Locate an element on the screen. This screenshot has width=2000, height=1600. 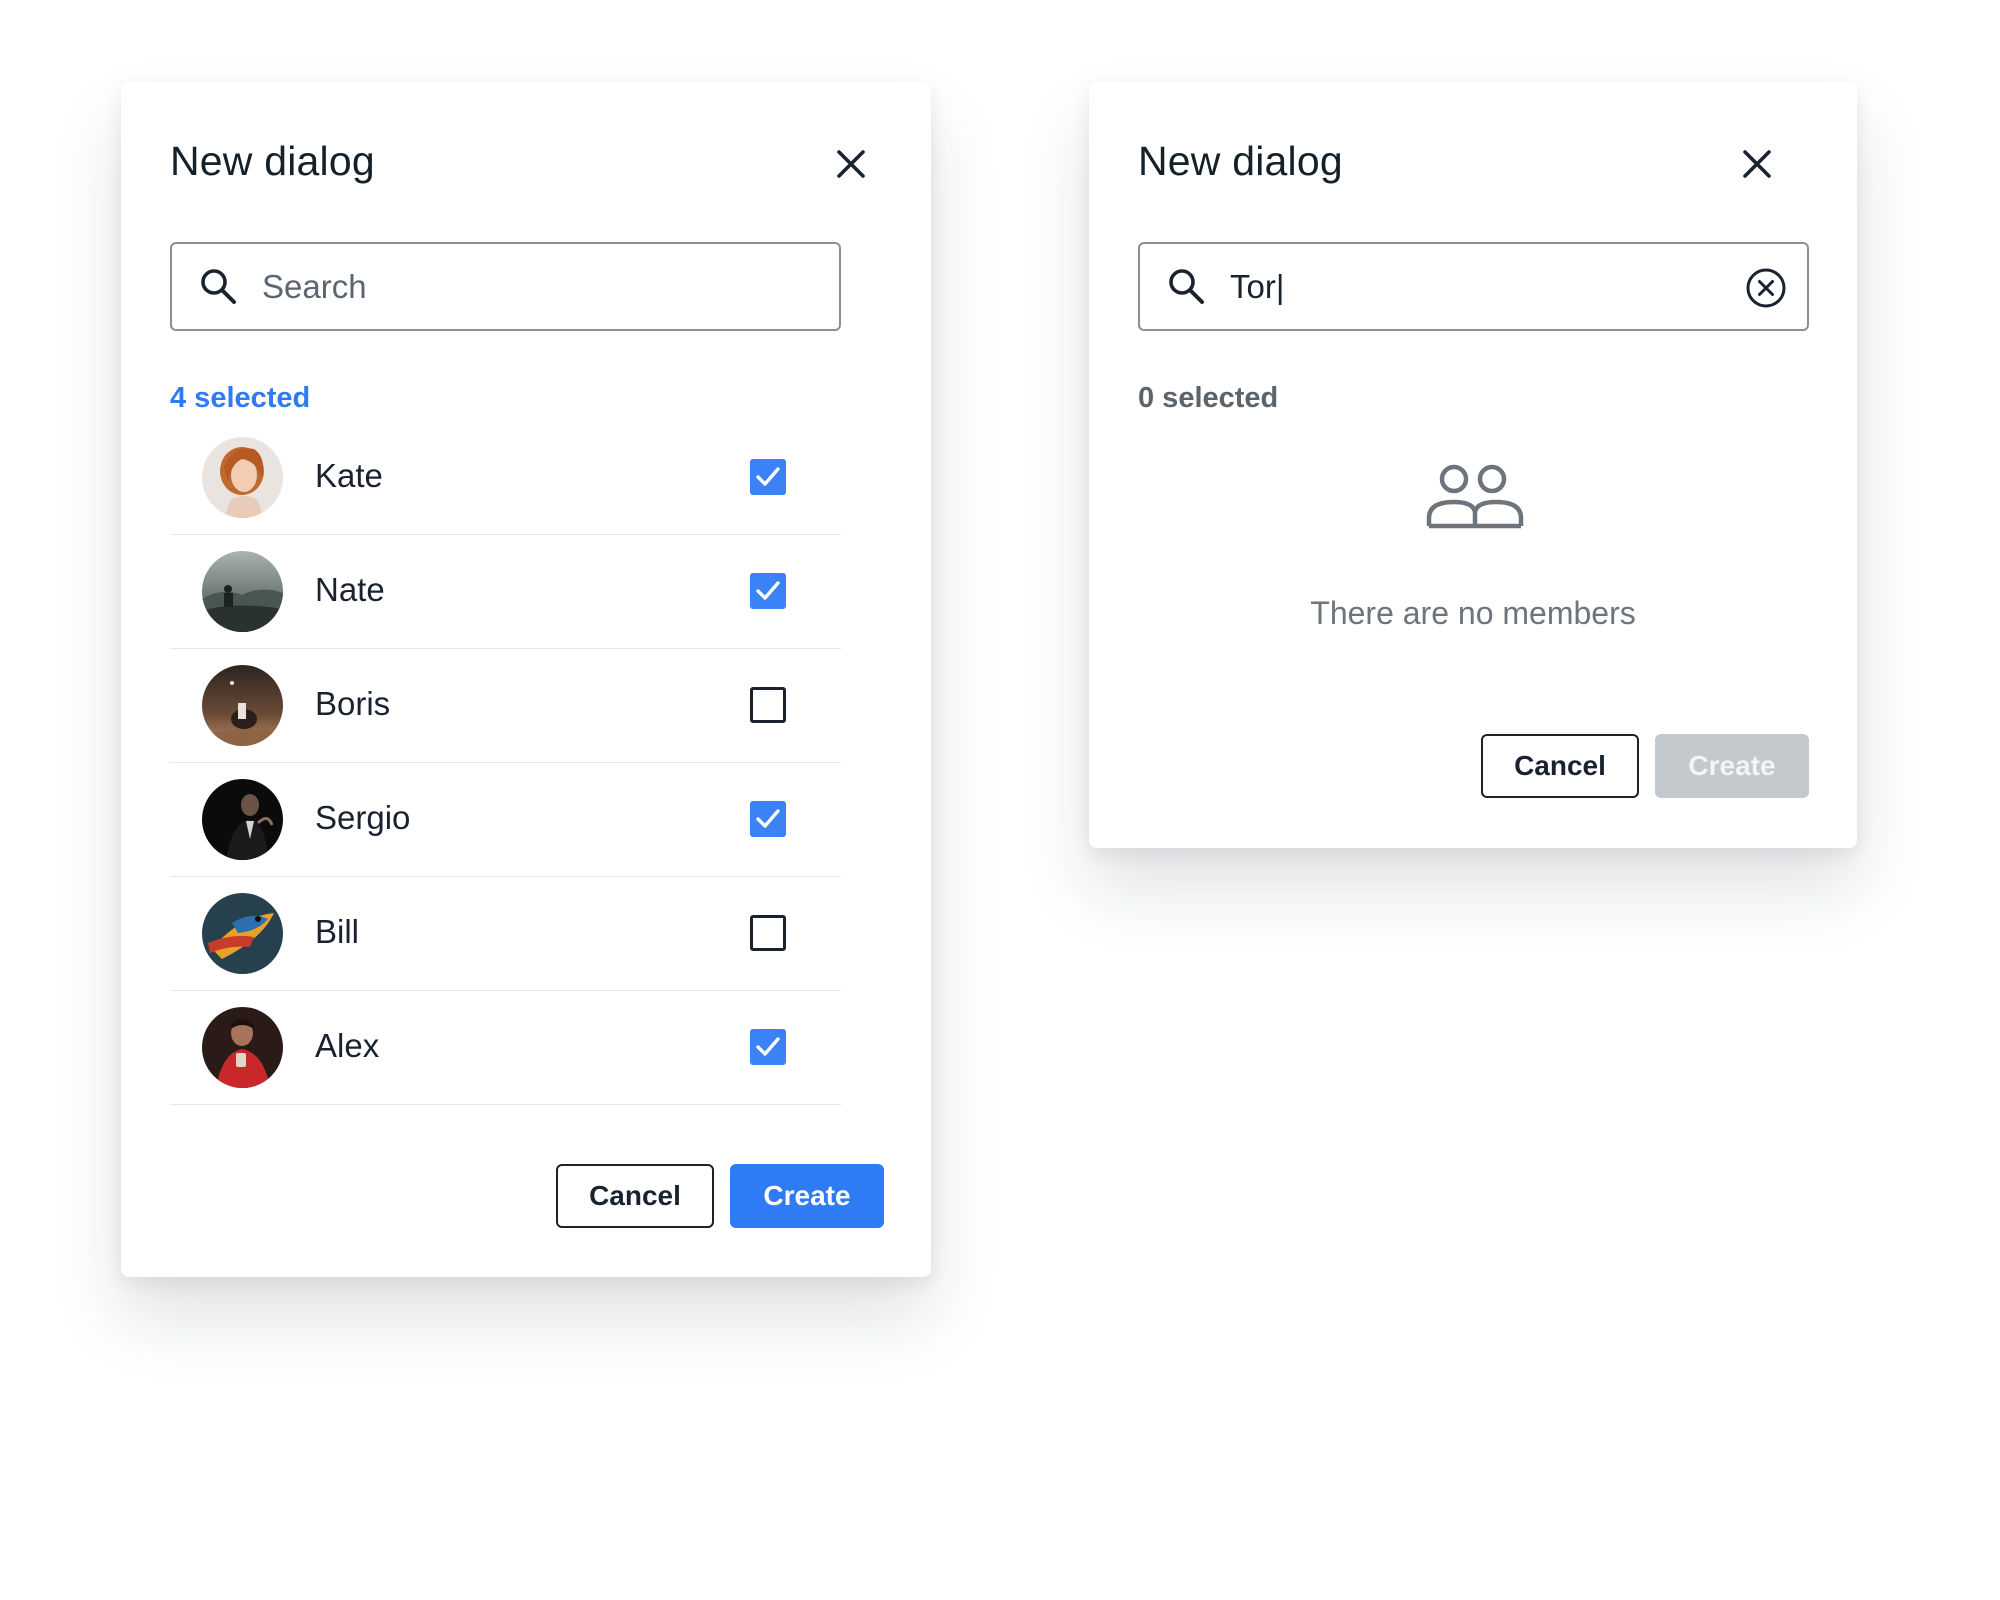
people-group-icon is located at coordinates (1475, 496).